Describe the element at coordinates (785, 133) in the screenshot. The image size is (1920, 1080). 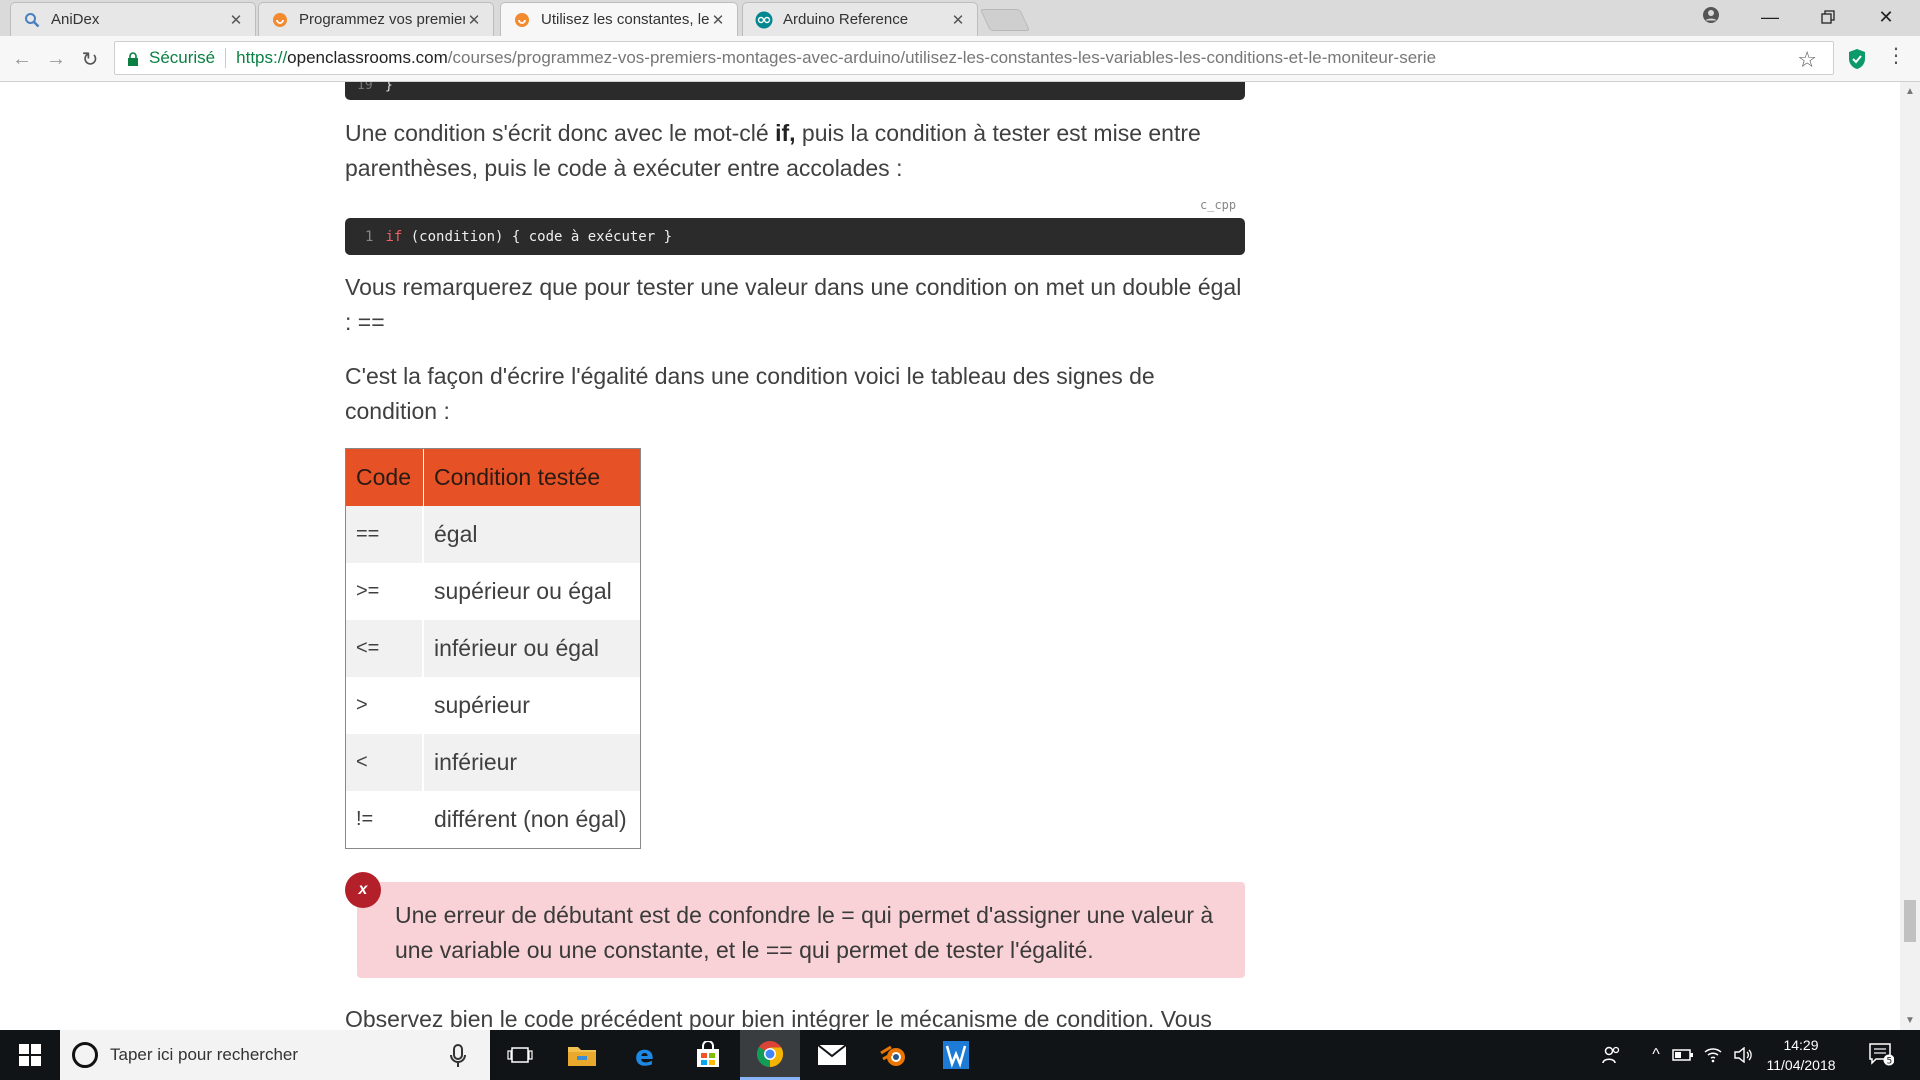
I see `keyword-if: if,` at that location.